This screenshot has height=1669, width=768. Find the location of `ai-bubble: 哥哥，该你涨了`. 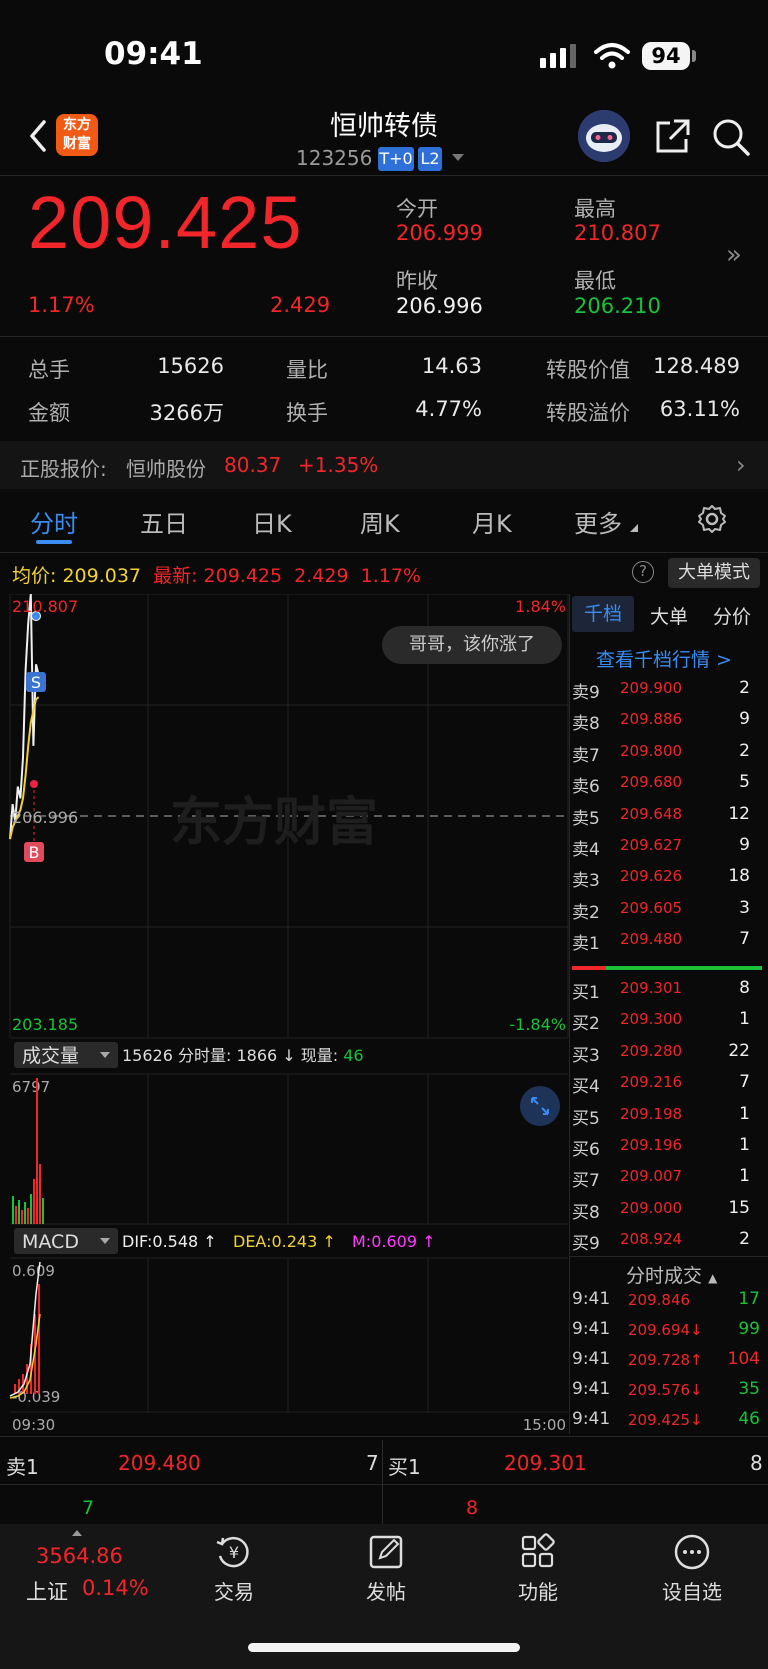

ai-bubble: 哥哥，该你涨了 is located at coordinates (472, 645).